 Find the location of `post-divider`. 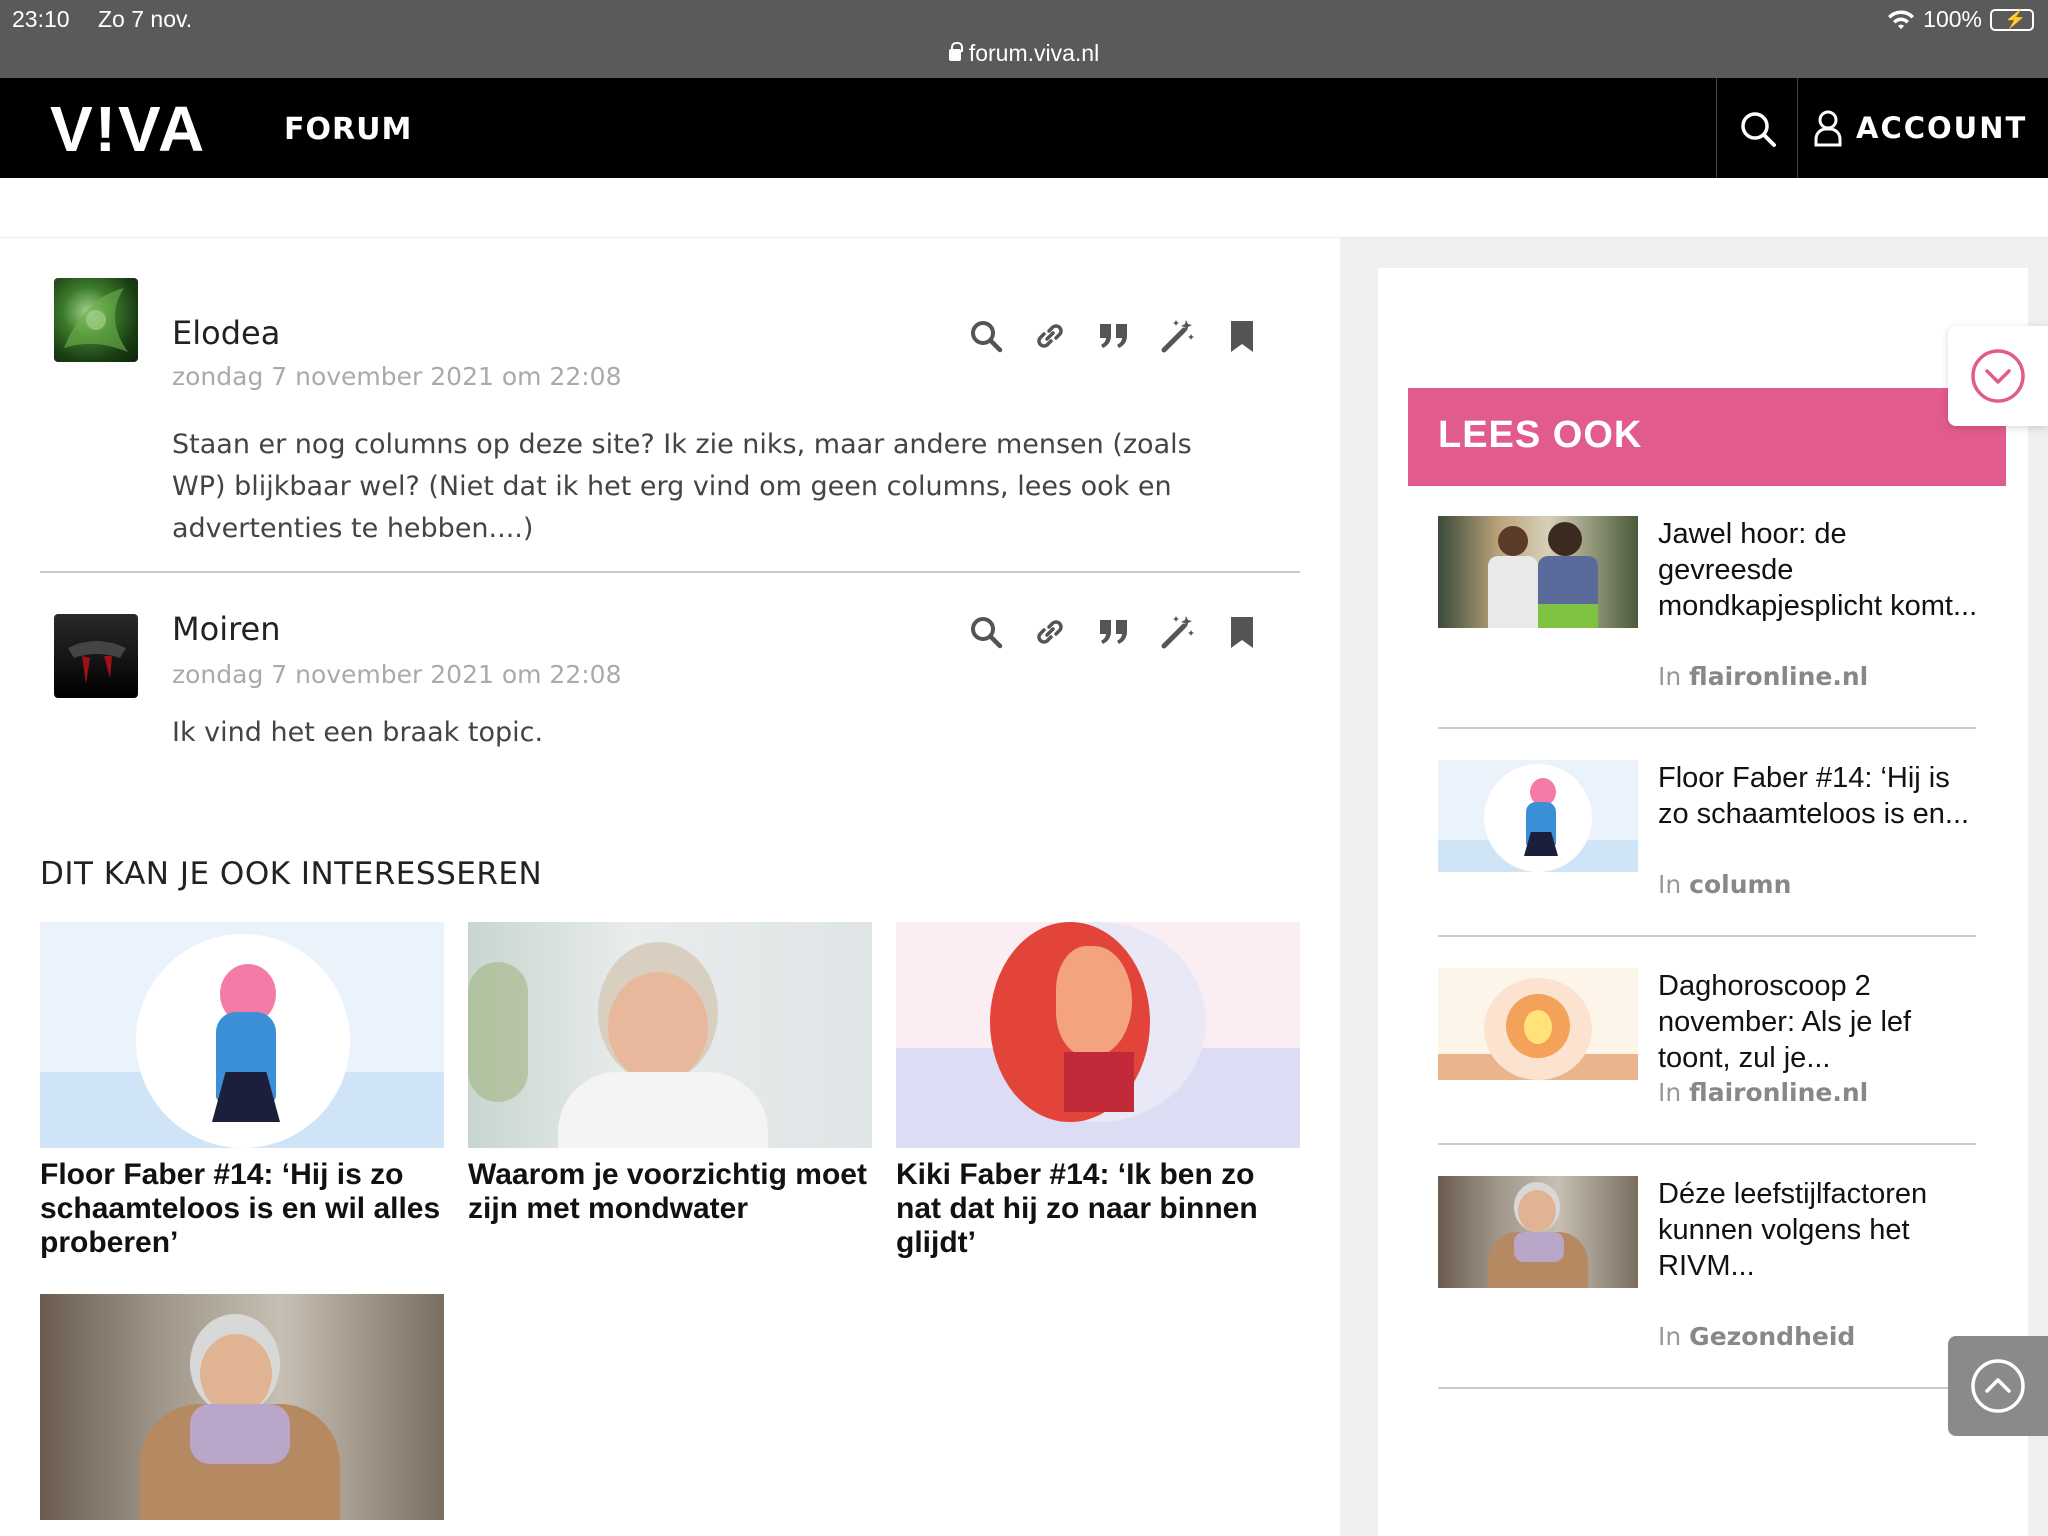

post-divider is located at coordinates (670, 572).